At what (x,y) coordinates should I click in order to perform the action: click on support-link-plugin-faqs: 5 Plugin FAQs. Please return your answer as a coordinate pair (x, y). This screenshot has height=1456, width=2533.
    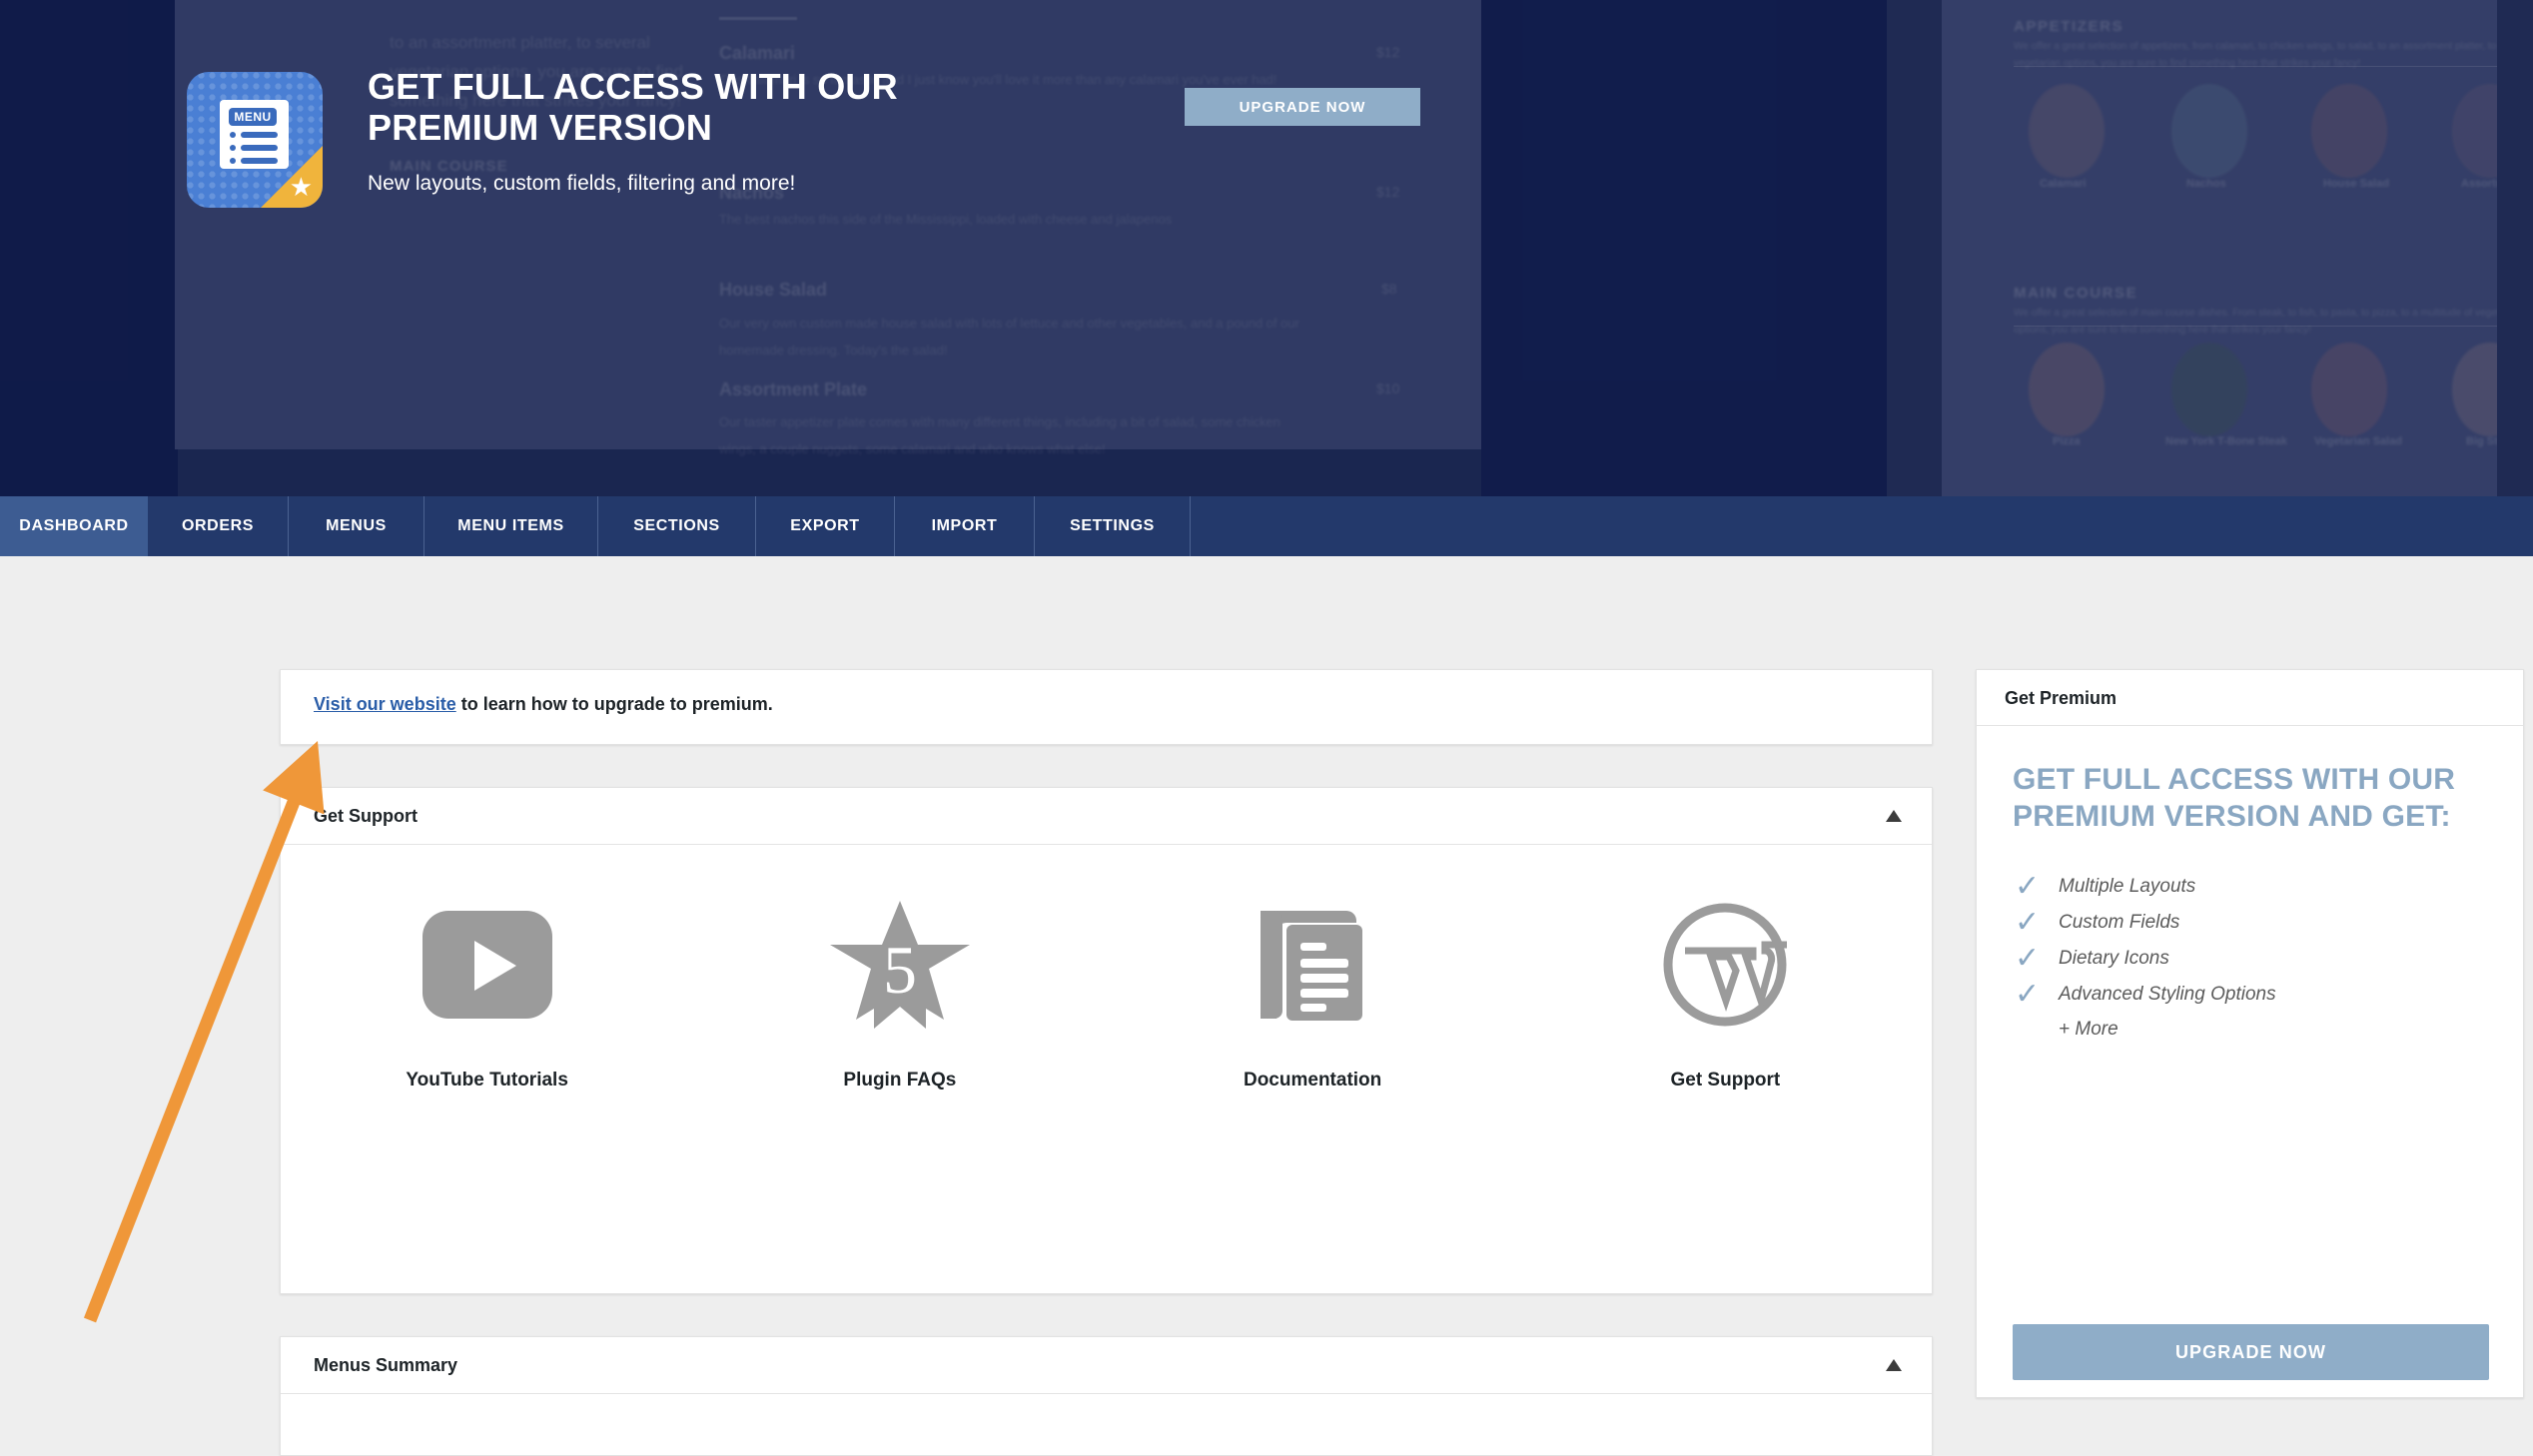
    Looking at the image, I should click on (899, 991).